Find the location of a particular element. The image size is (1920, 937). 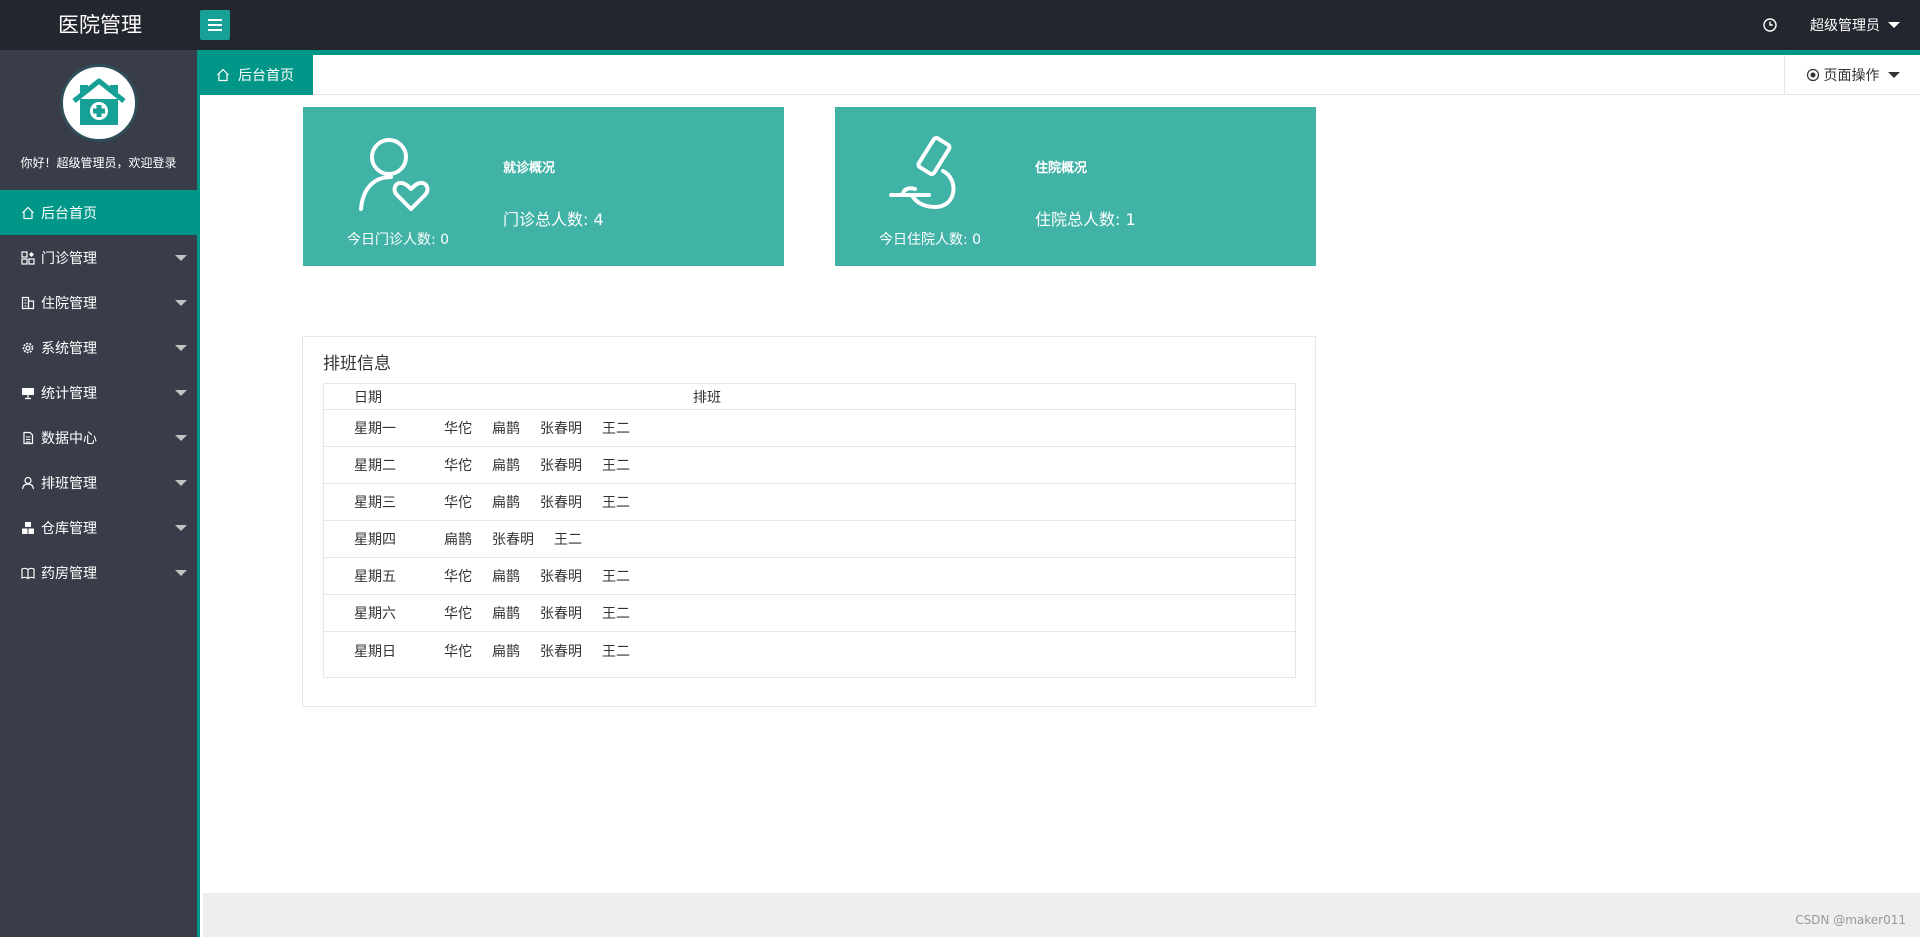

sidebar-item-system: 系统管理 is located at coordinates (98, 347).